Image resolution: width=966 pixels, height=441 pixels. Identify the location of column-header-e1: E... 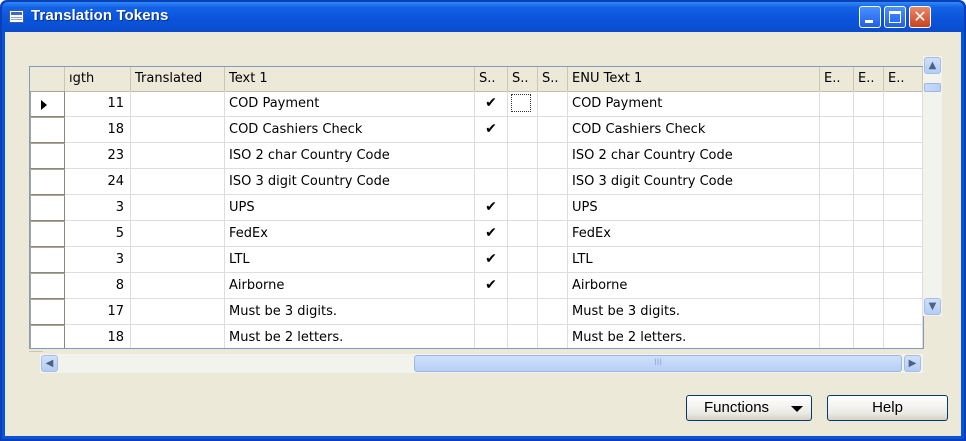
(837, 79).